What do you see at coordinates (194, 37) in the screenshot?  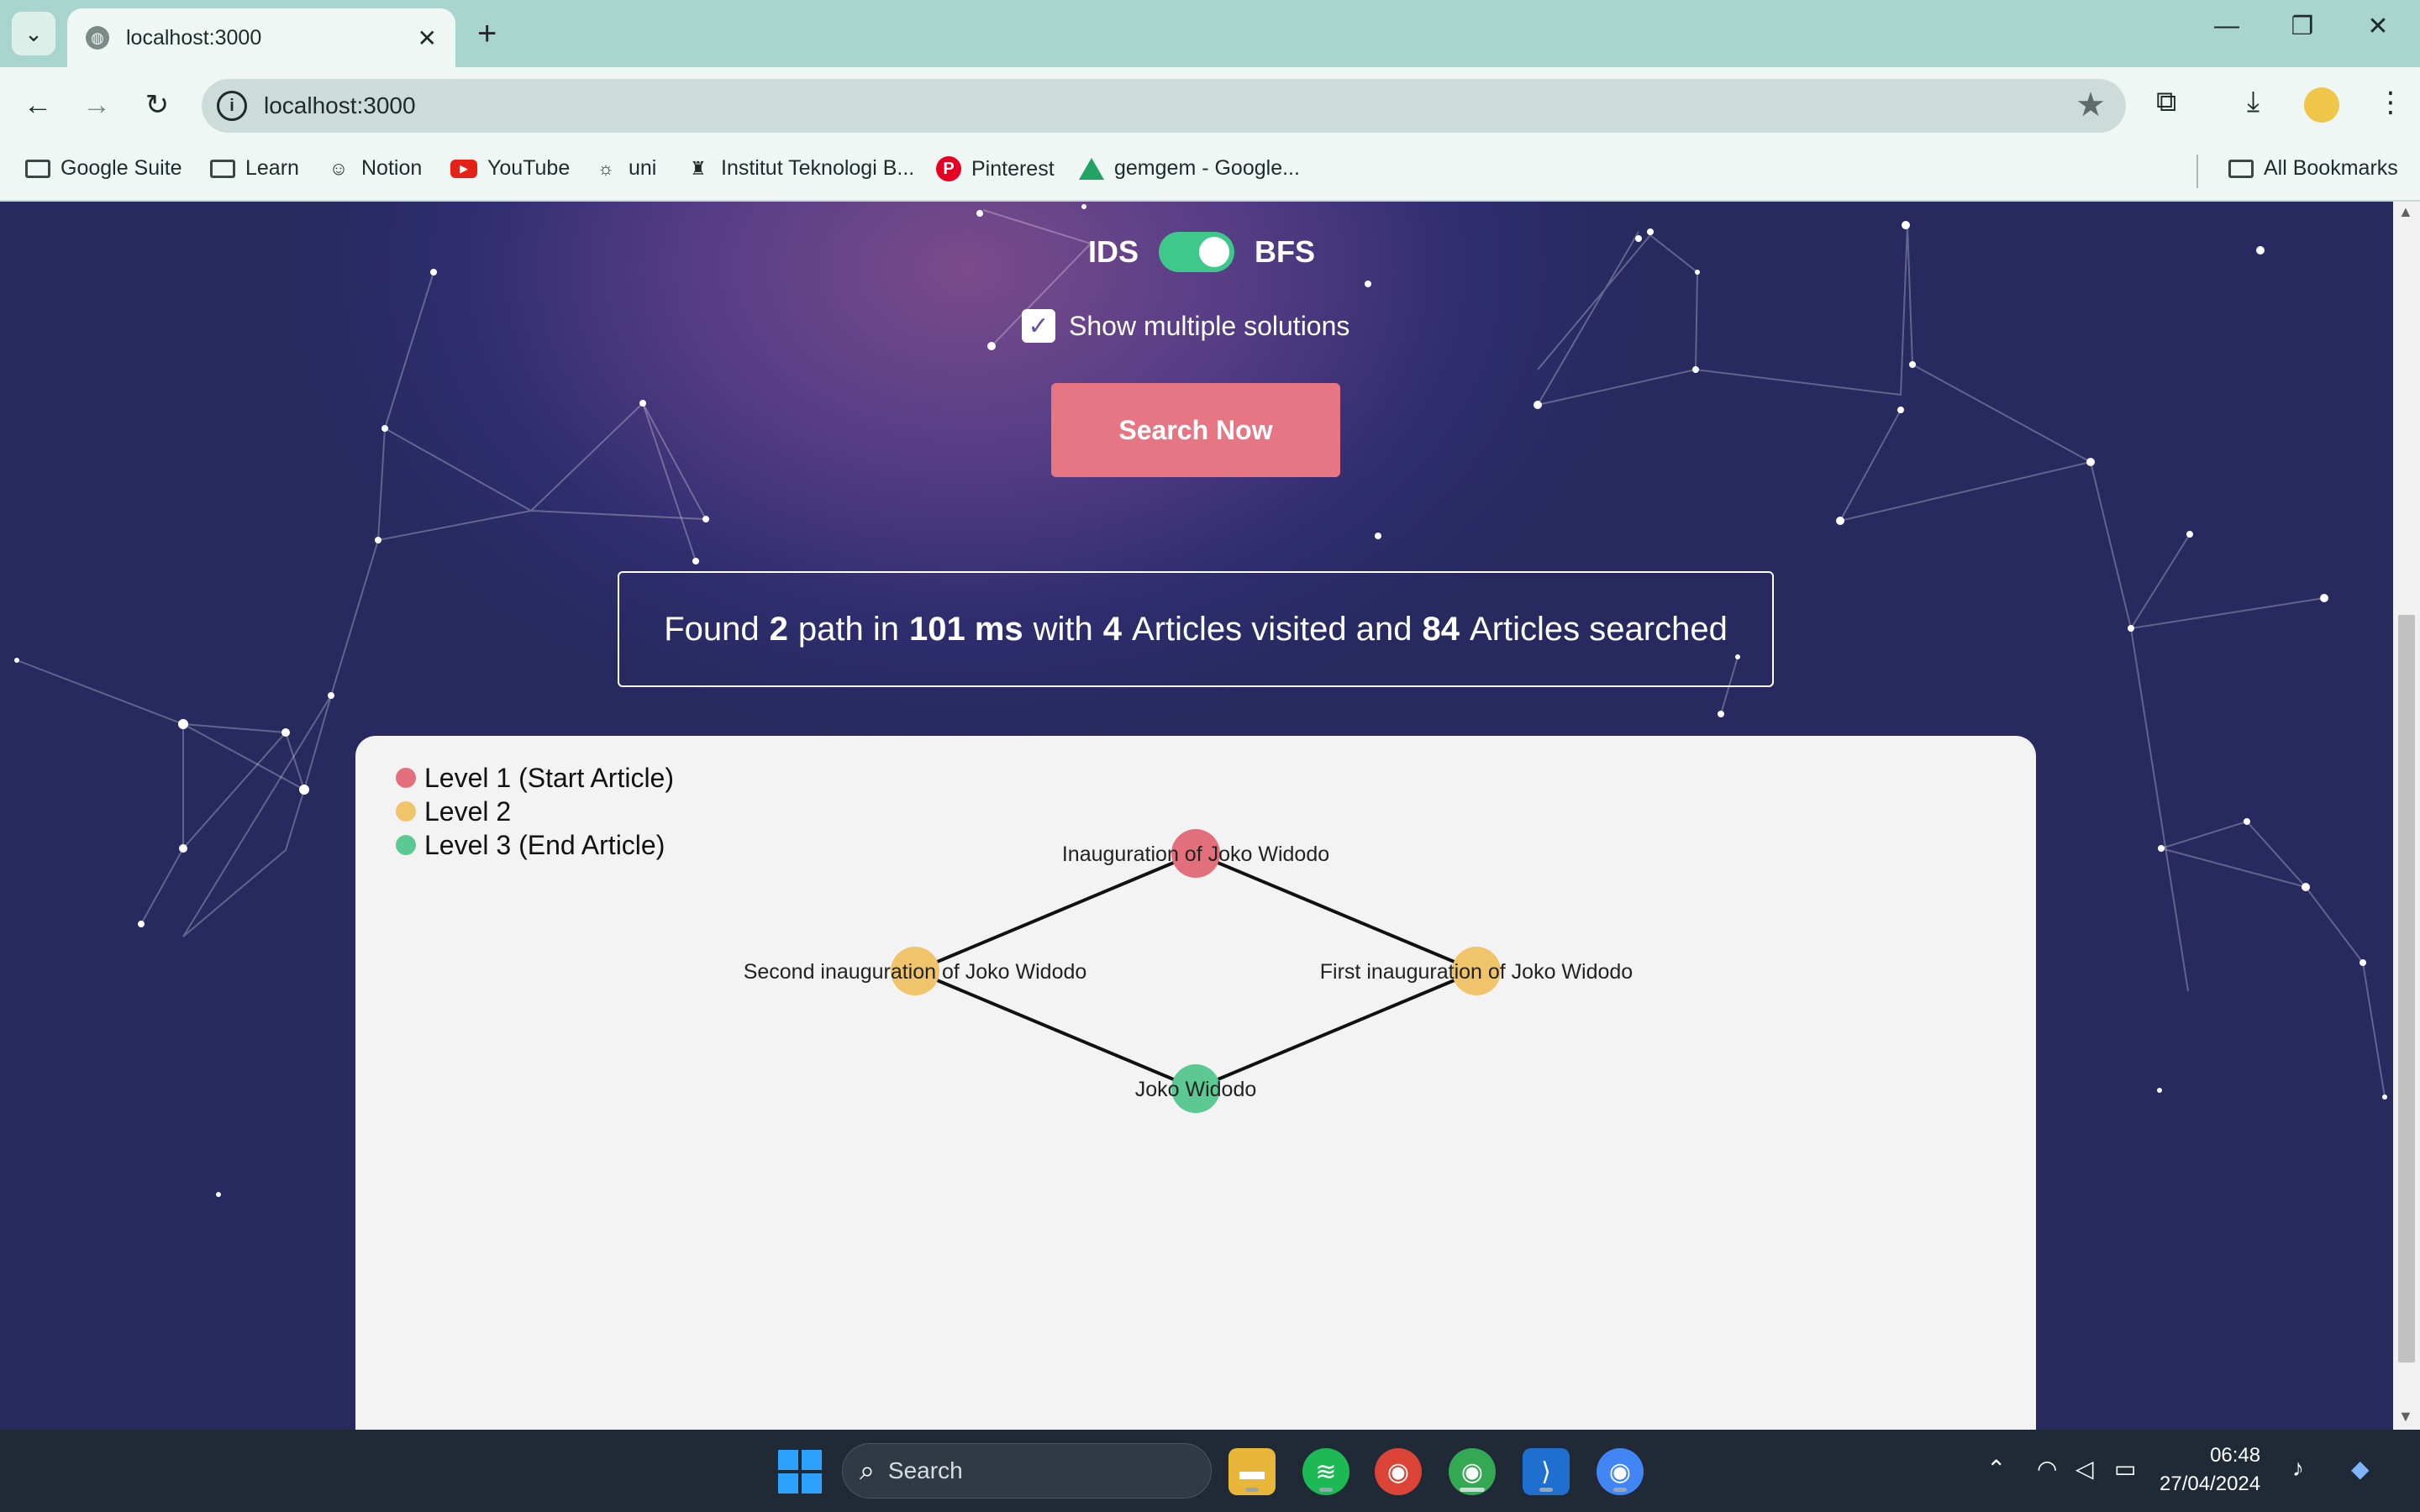 I see `tab-title: localhost:3000` at bounding box center [194, 37].